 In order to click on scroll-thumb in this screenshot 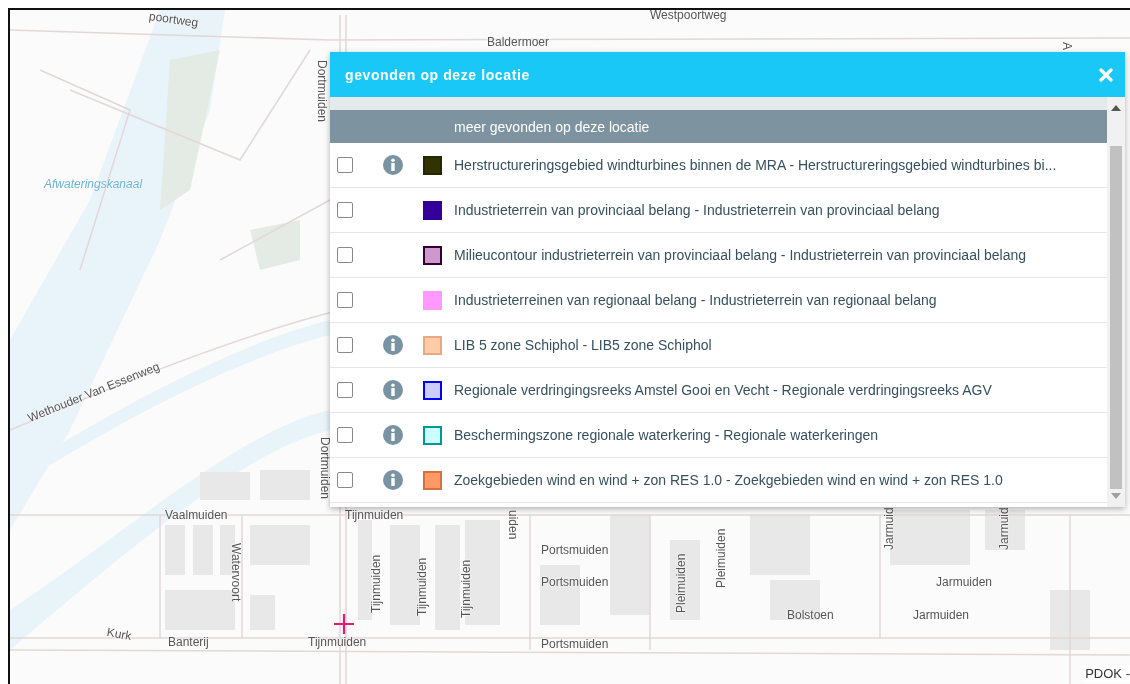, I will do `click(1116, 317)`.